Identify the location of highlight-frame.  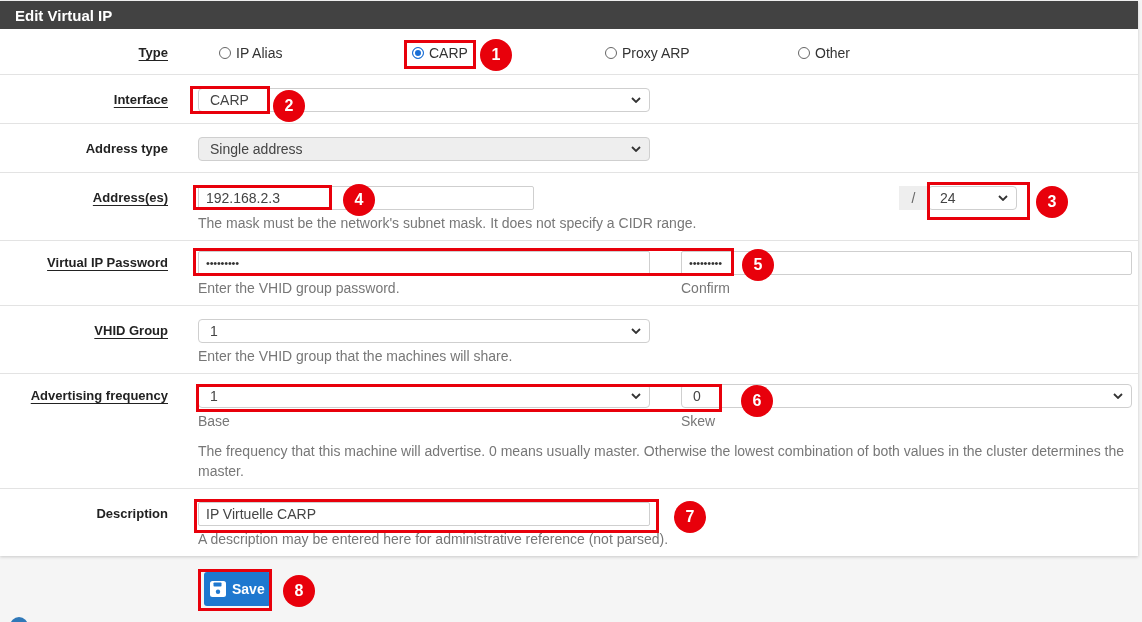
(440, 54).